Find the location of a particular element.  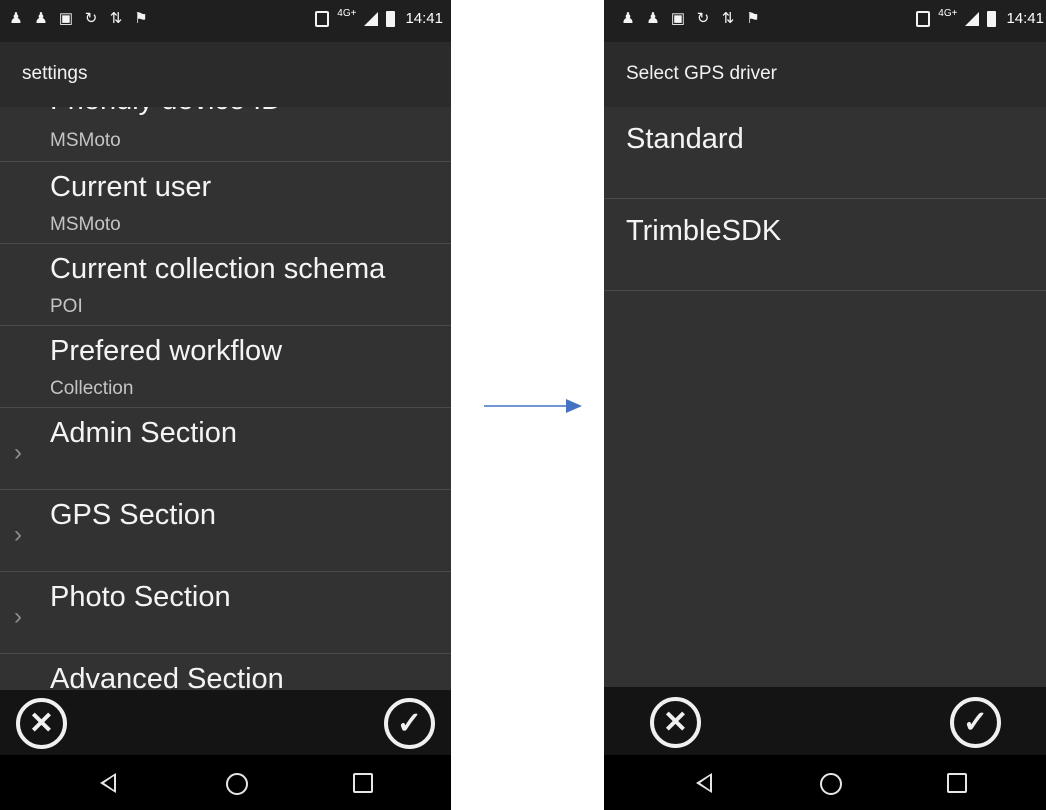

pref-current-user: Current user MSMoto is located at coordinates (225, 203).